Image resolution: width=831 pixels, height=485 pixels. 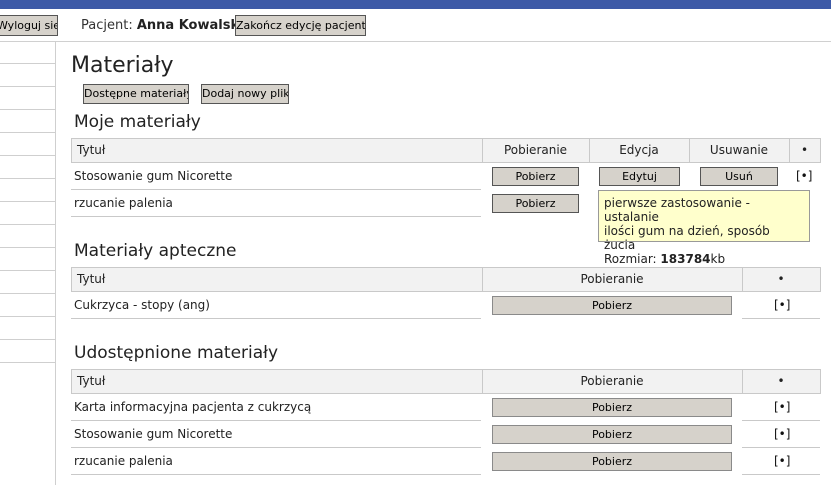 I want to click on pharmacy-materials-title: Materiały apteczne, so click(x=155, y=251).